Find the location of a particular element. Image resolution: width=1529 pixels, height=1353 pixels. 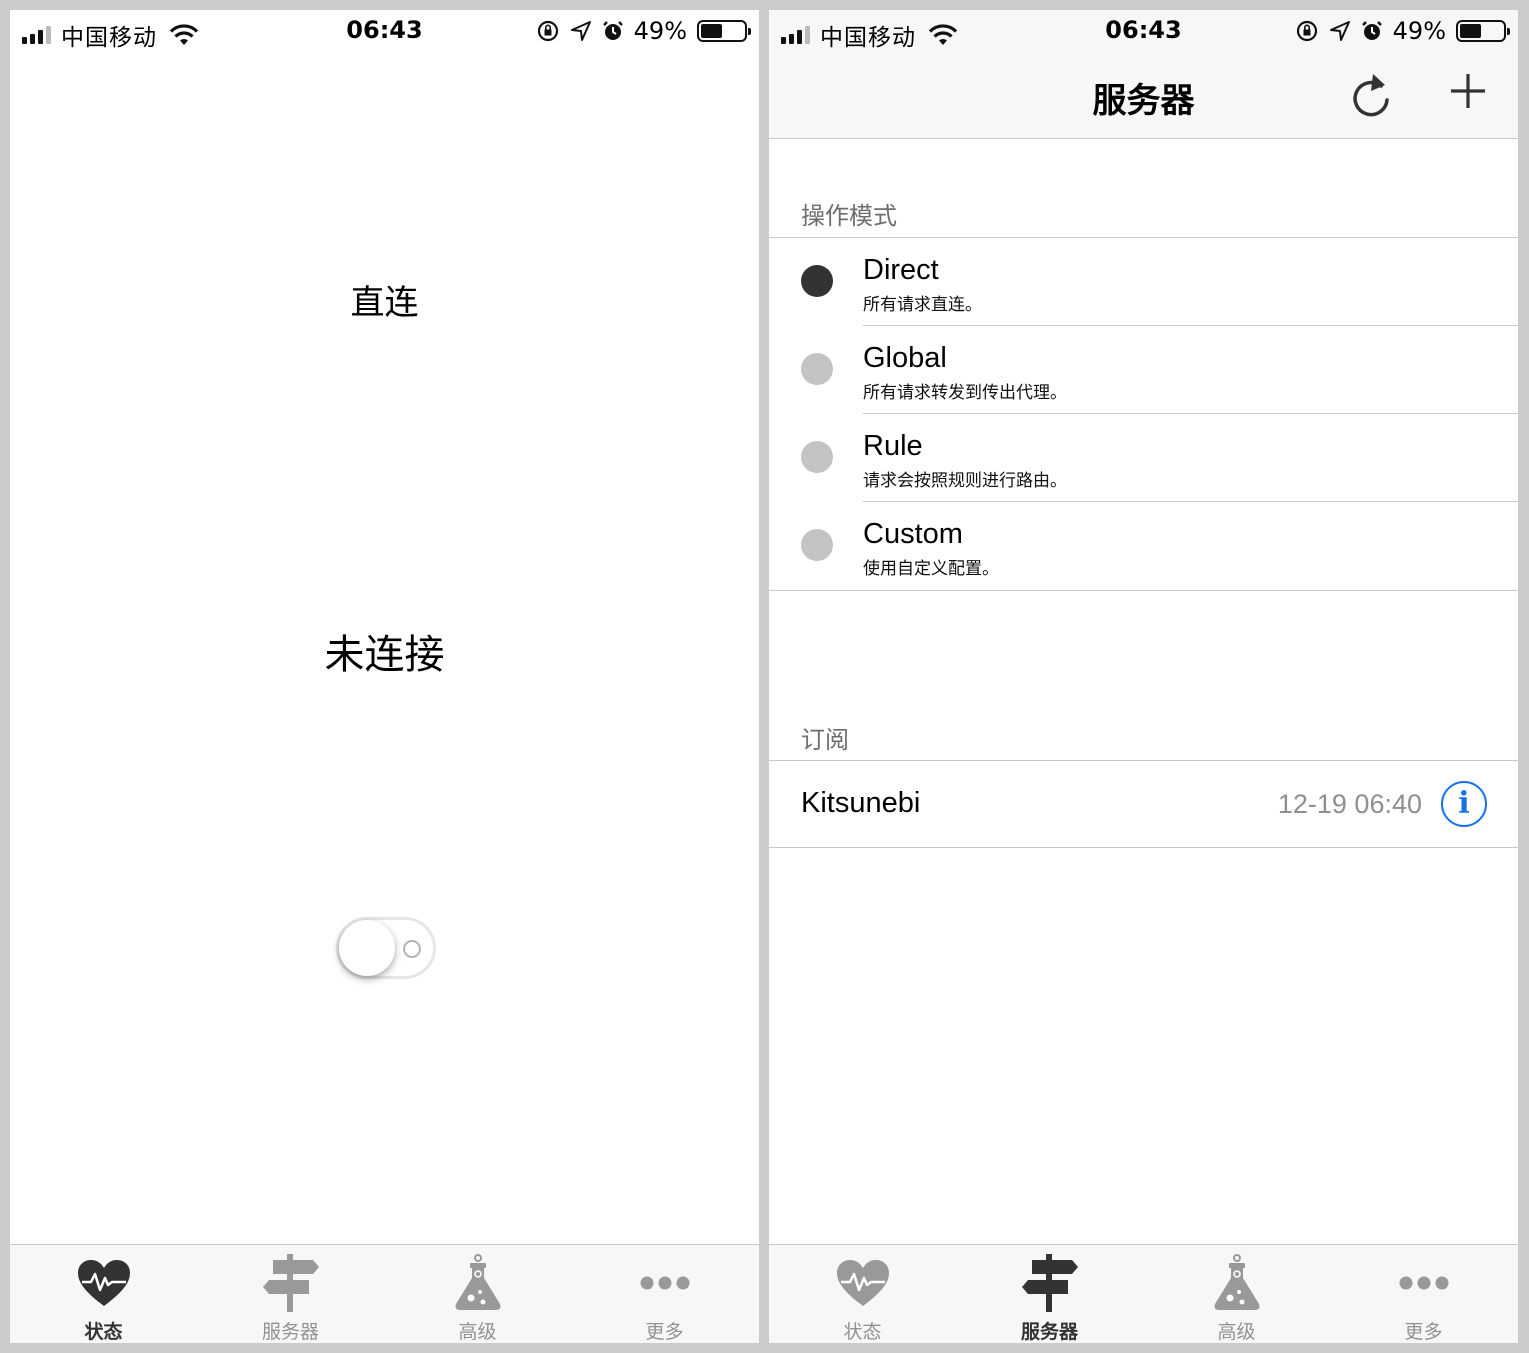

mode-name: Rule is located at coordinates (893, 446).